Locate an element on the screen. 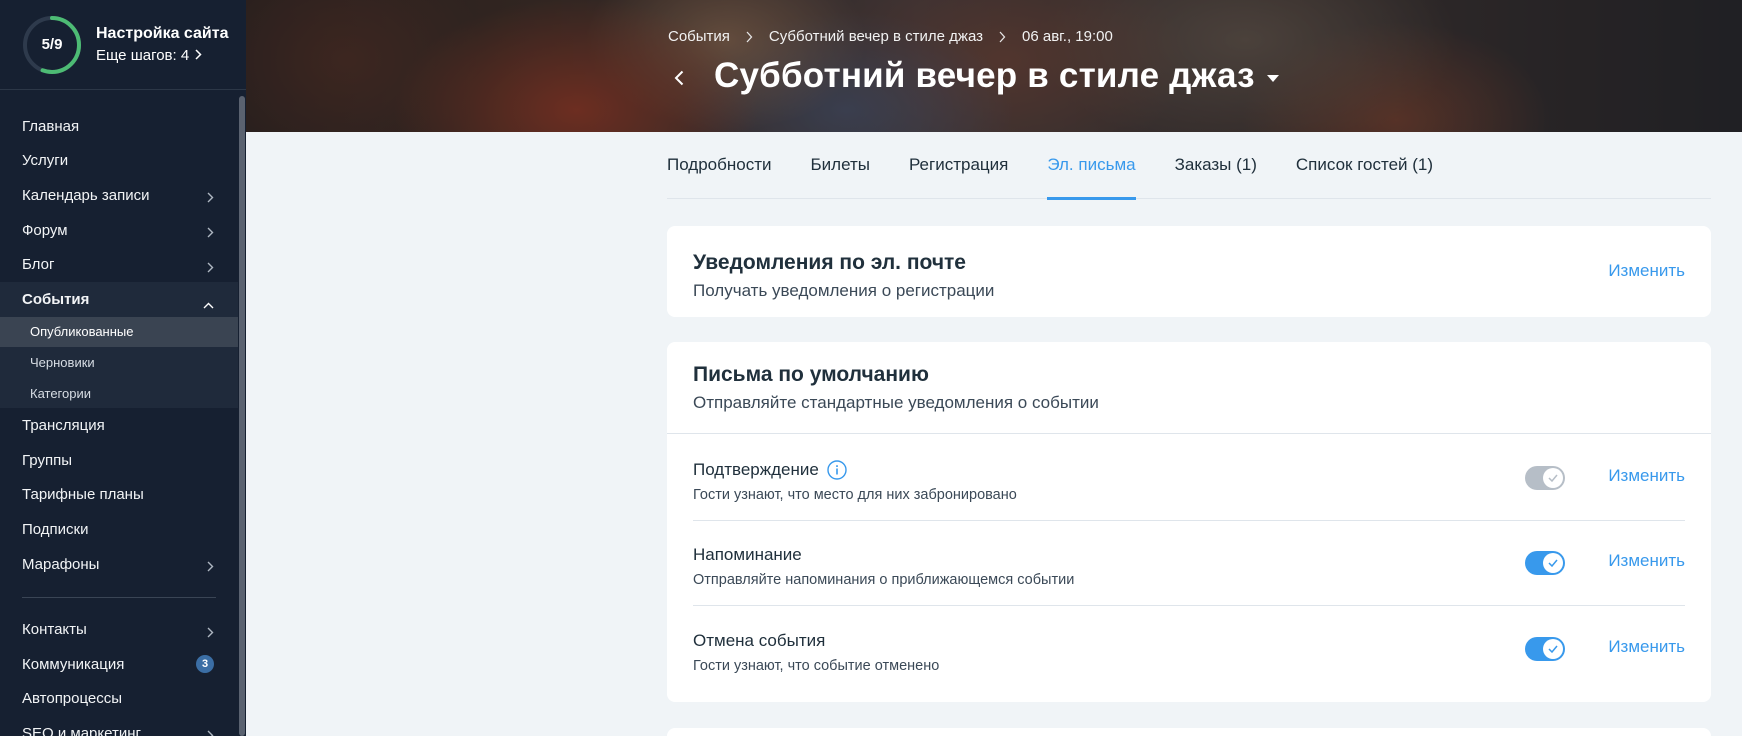 The height and width of the screenshot is (736, 1742). sidebar-item-broadcast: Трансляция is located at coordinates (119, 425).